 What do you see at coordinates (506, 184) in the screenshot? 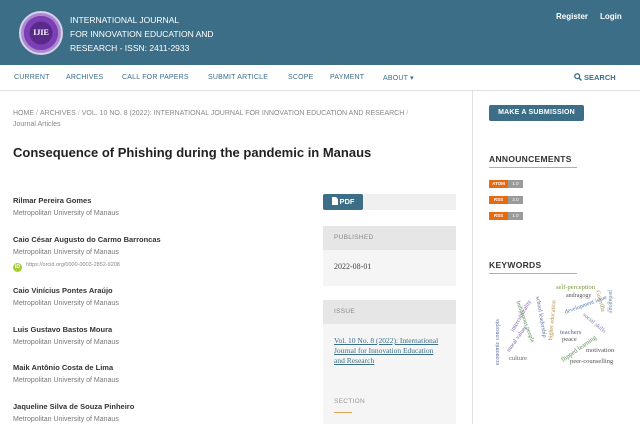
I see `atom-feed-link: ATOM 1.0` at bounding box center [506, 184].